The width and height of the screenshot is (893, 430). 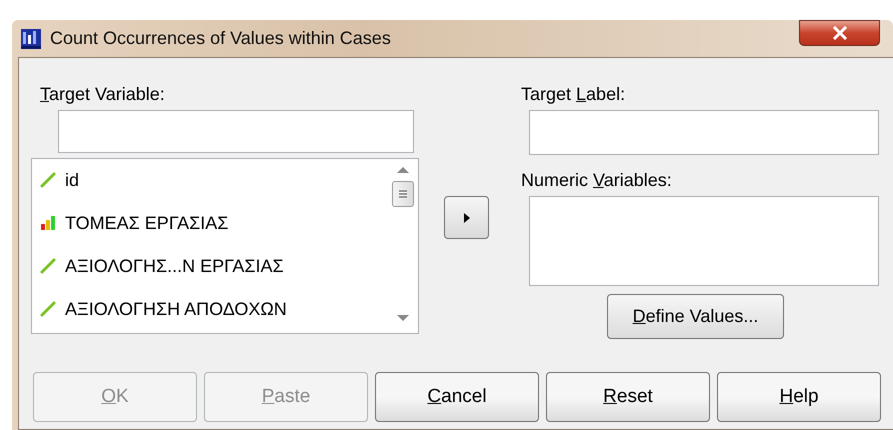 What do you see at coordinates (628, 397) in the screenshot?
I see `dialog-button: Reset` at bounding box center [628, 397].